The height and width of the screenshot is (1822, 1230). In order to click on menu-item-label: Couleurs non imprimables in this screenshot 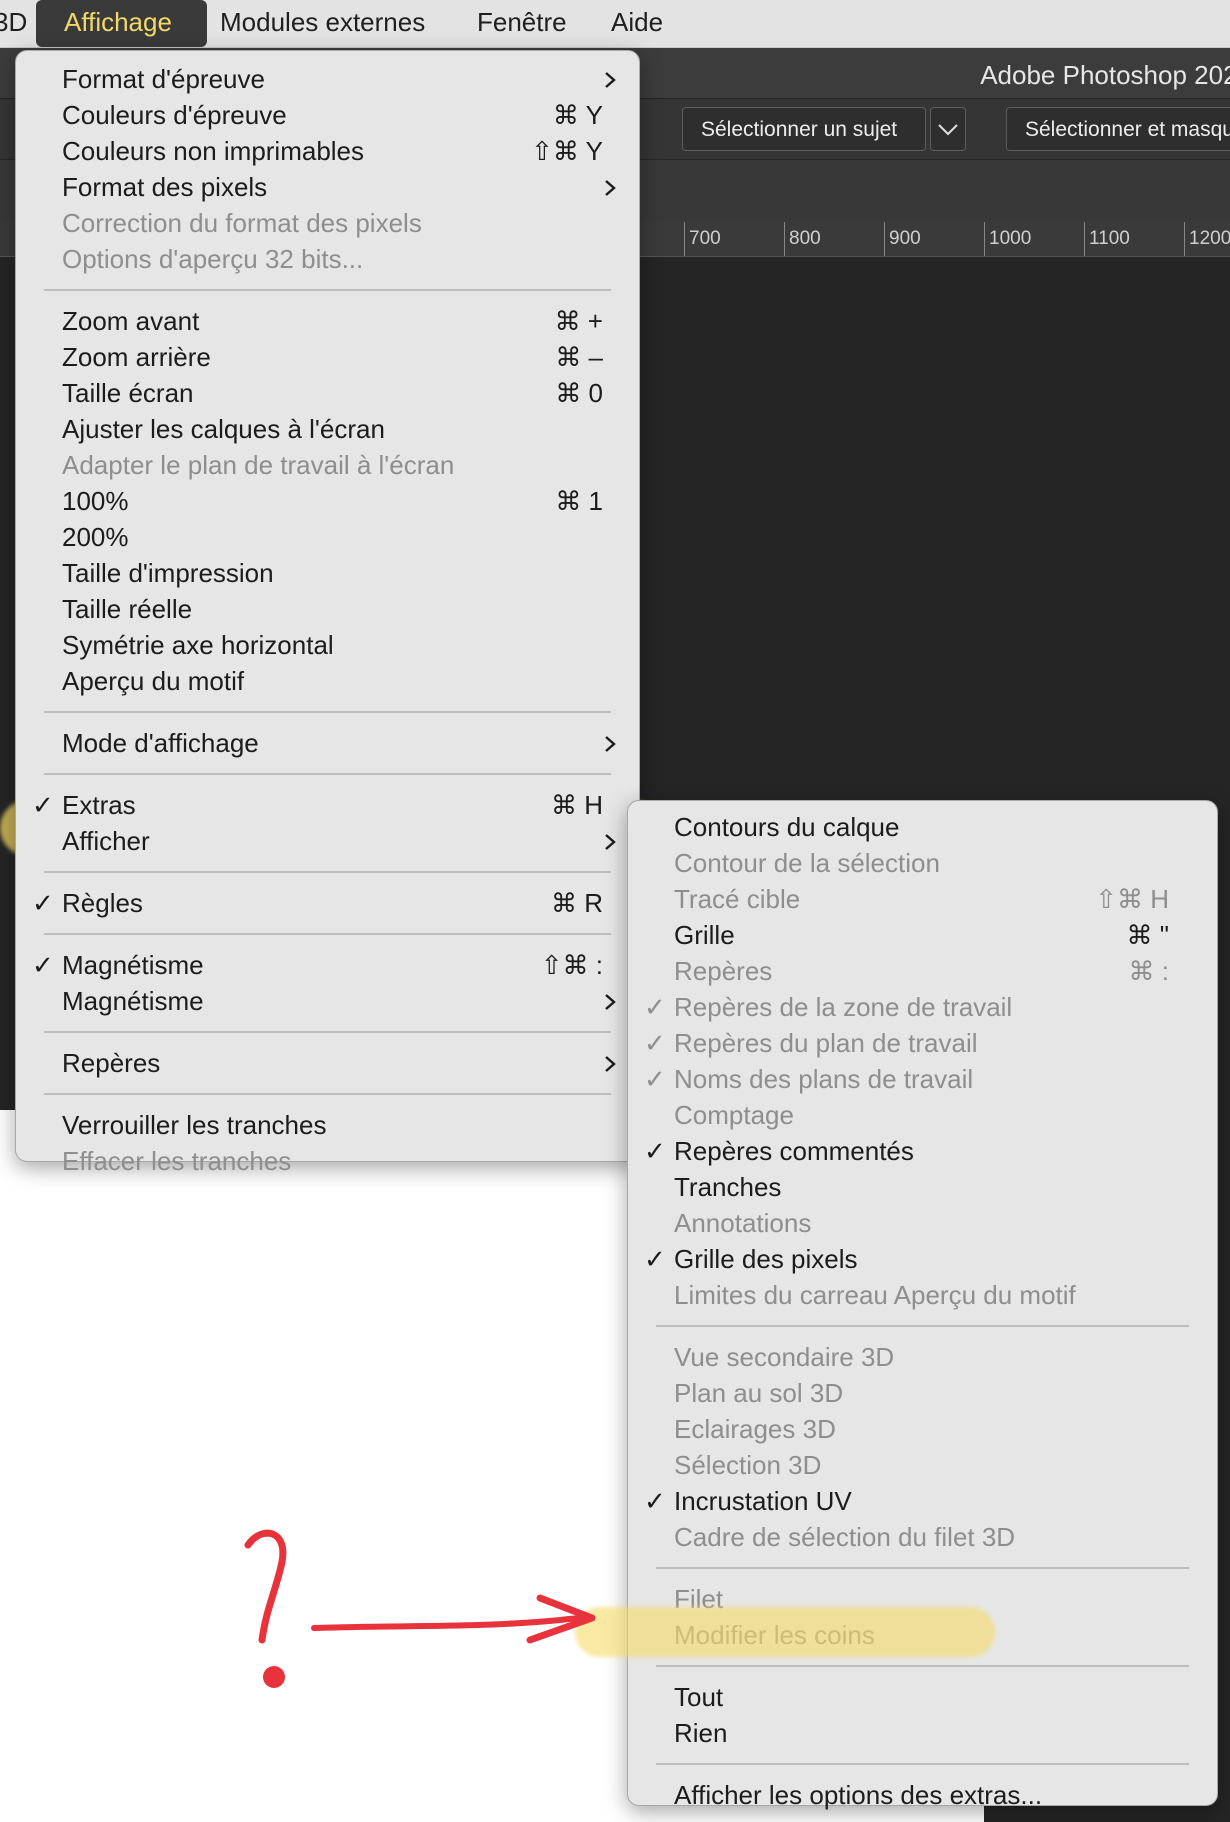, I will do `click(213, 151)`.